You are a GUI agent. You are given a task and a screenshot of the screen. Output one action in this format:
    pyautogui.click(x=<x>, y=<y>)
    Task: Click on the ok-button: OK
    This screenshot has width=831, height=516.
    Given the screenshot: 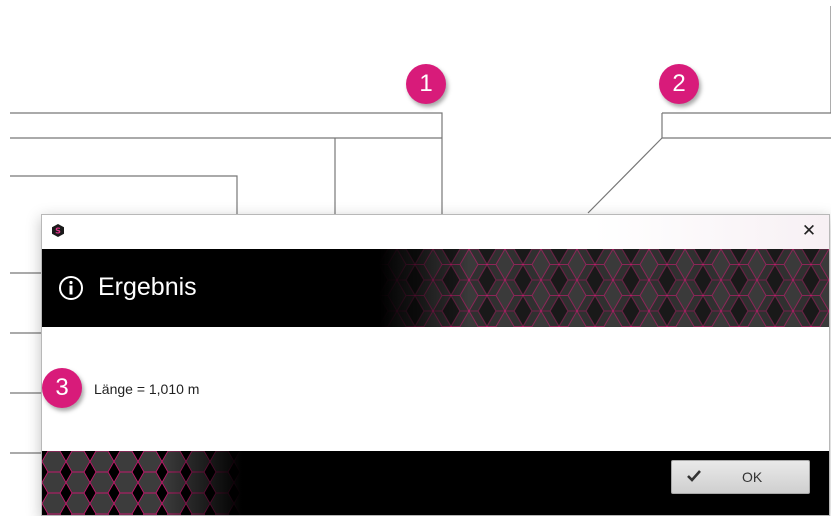 What is the action you would take?
    pyautogui.click(x=740, y=477)
    